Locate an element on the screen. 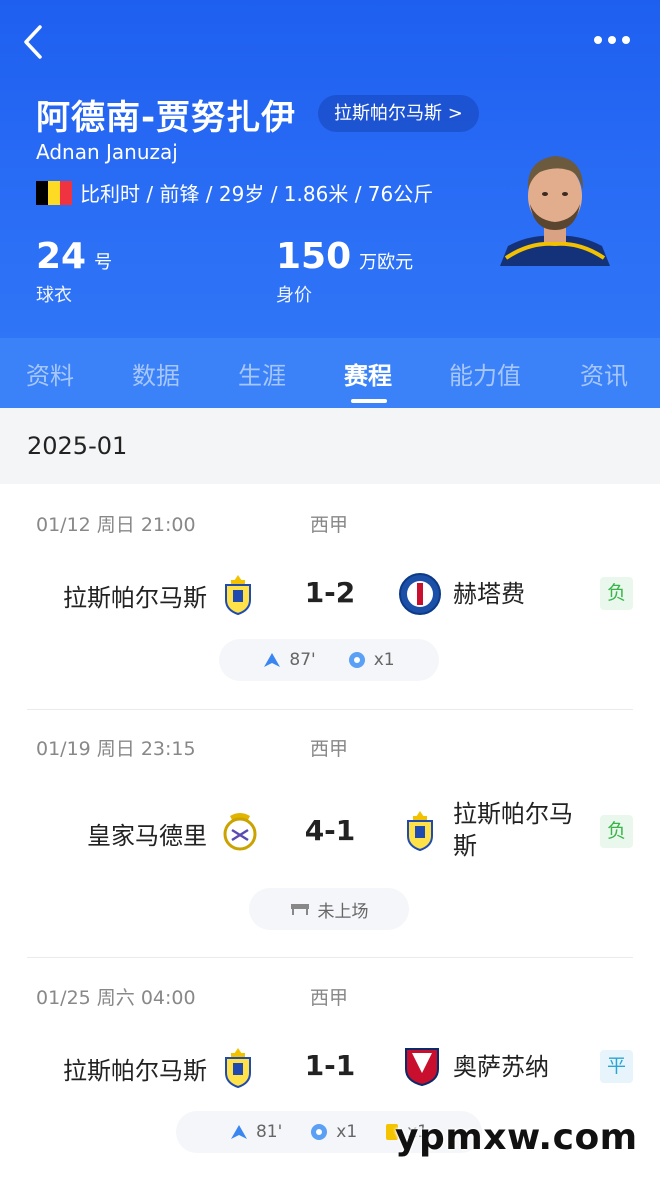 The width and height of the screenshot is (660, 1183). away-team-name: 赫塔费 is located at coordinates (489, 594).